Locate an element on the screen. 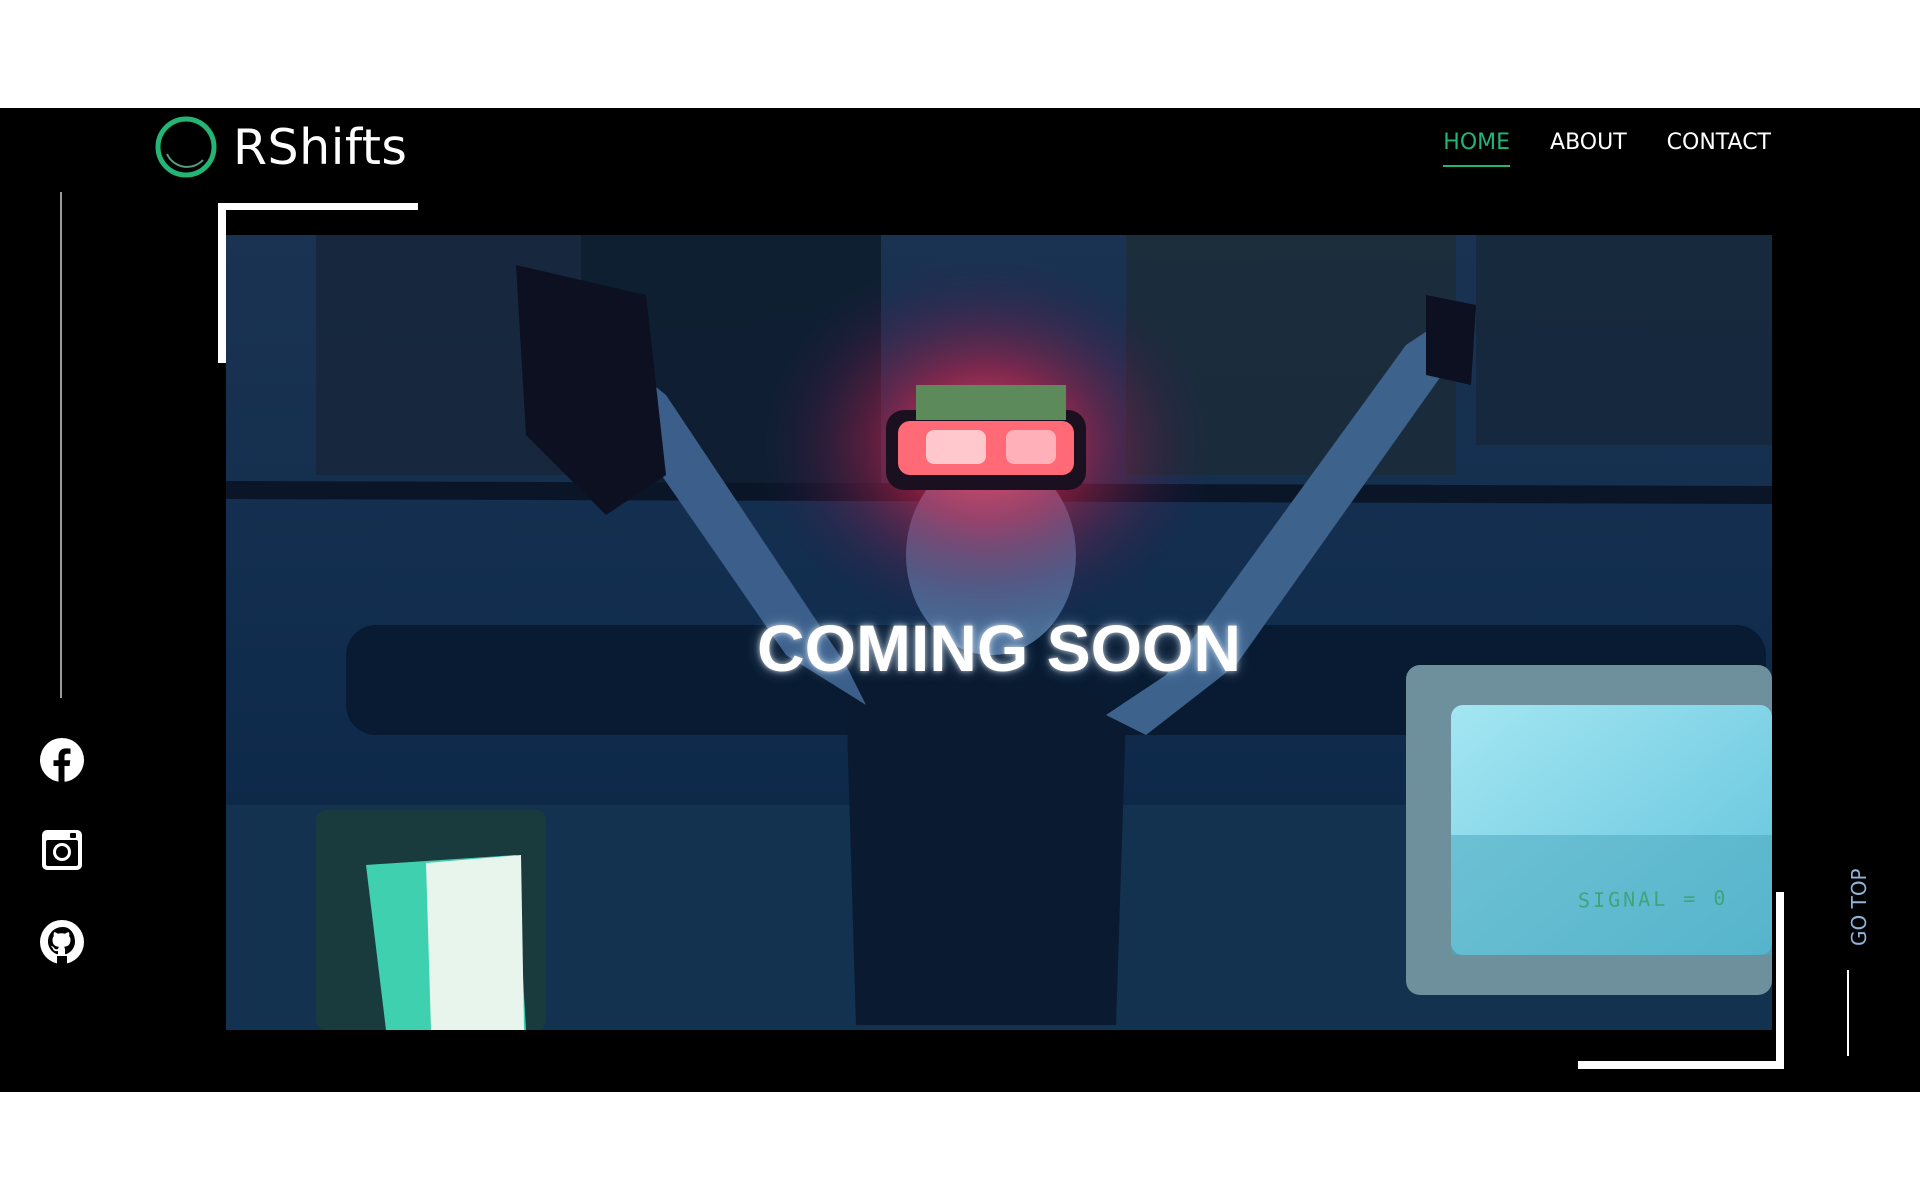 The image size is (1920, 1200). nav-contact: CONTACT is located at coordinates (1719, 148).